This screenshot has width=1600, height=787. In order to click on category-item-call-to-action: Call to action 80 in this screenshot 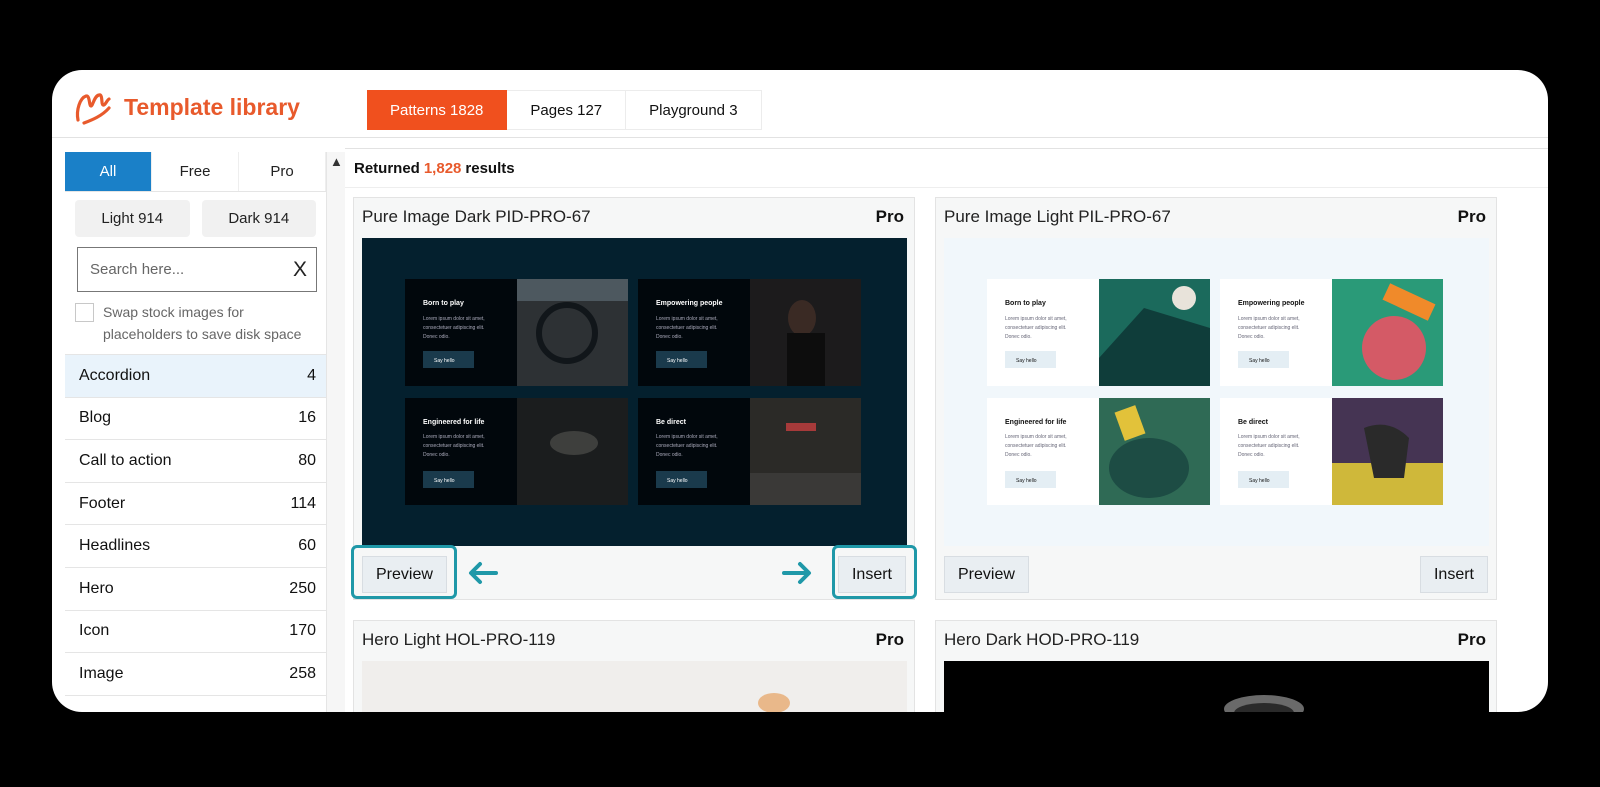, I will do `click(195, 461)`.